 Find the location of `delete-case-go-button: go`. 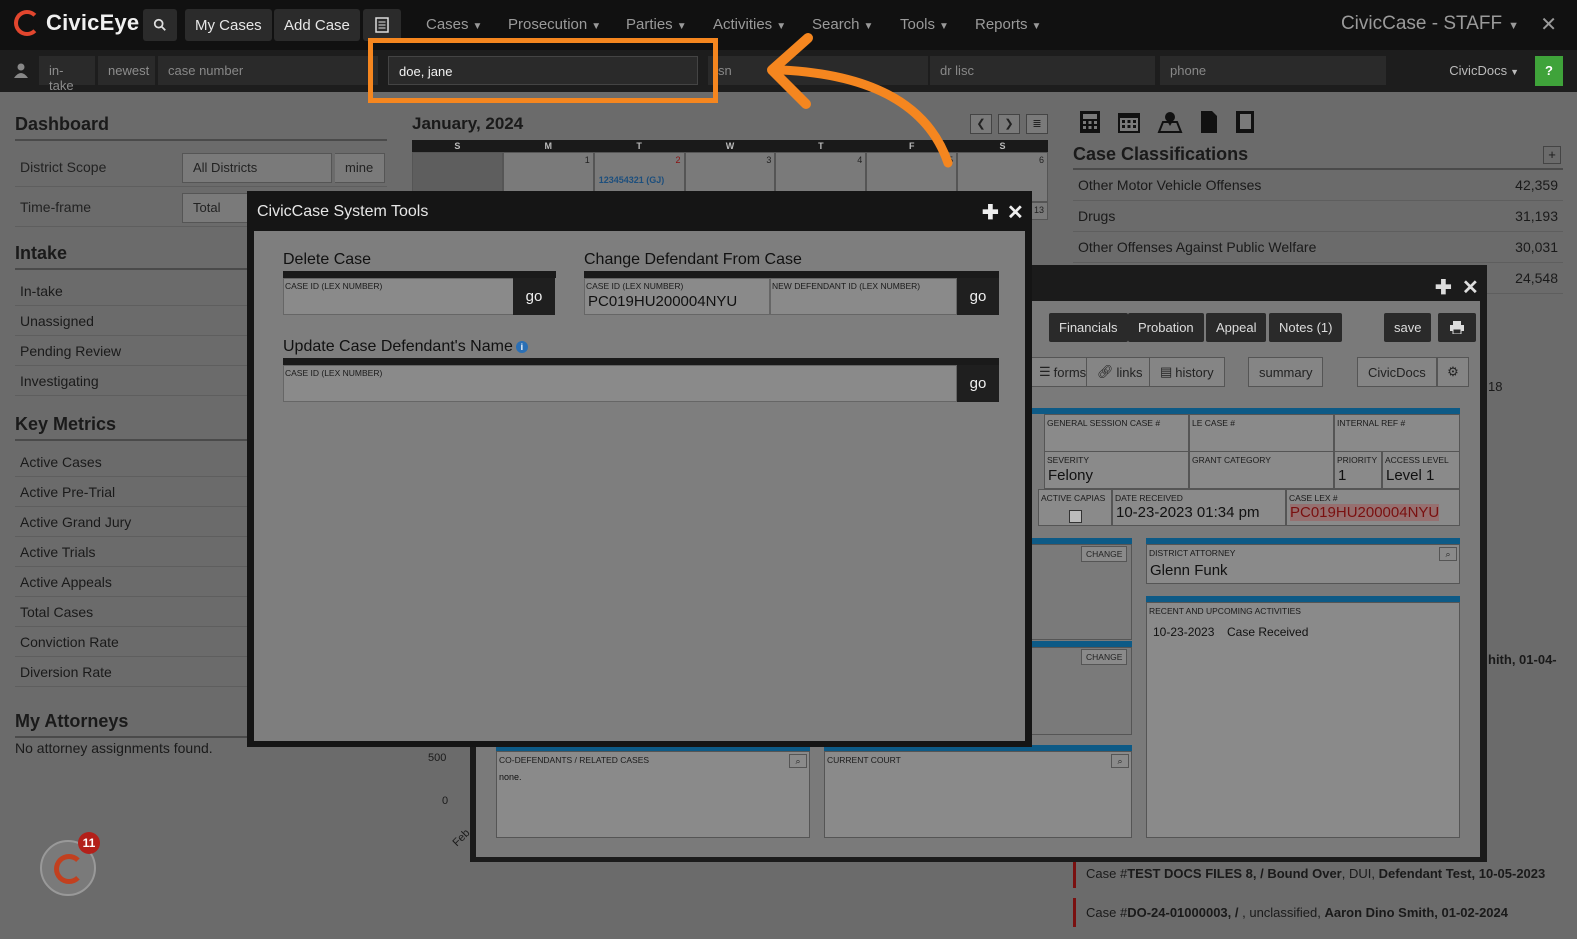

delete-case-go-button: go is located at coordinates (534, 296).